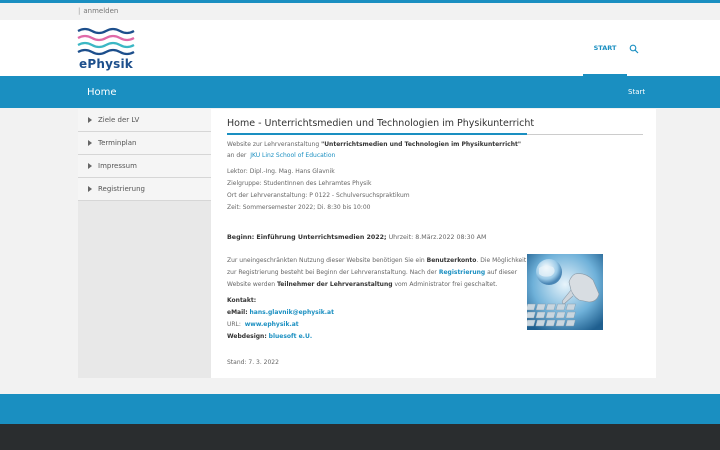 Image resolution: width=720 pixels, height=450 pixels. I want to click on page-title: Home, so click(102, 92).